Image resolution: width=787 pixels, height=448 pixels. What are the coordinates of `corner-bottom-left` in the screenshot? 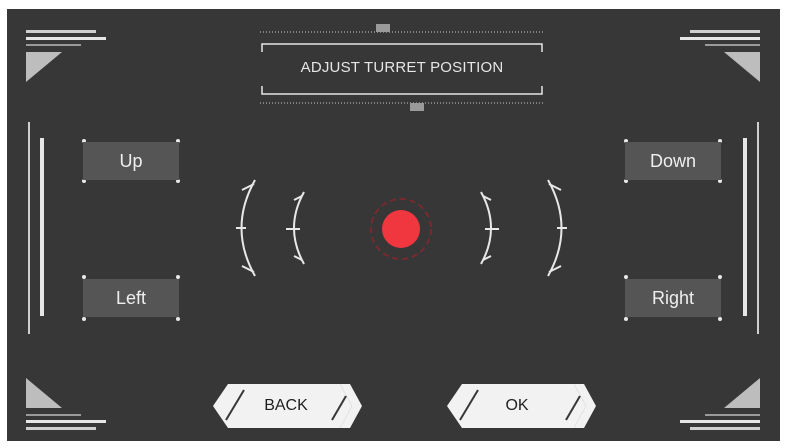 It's located at (66, 404).